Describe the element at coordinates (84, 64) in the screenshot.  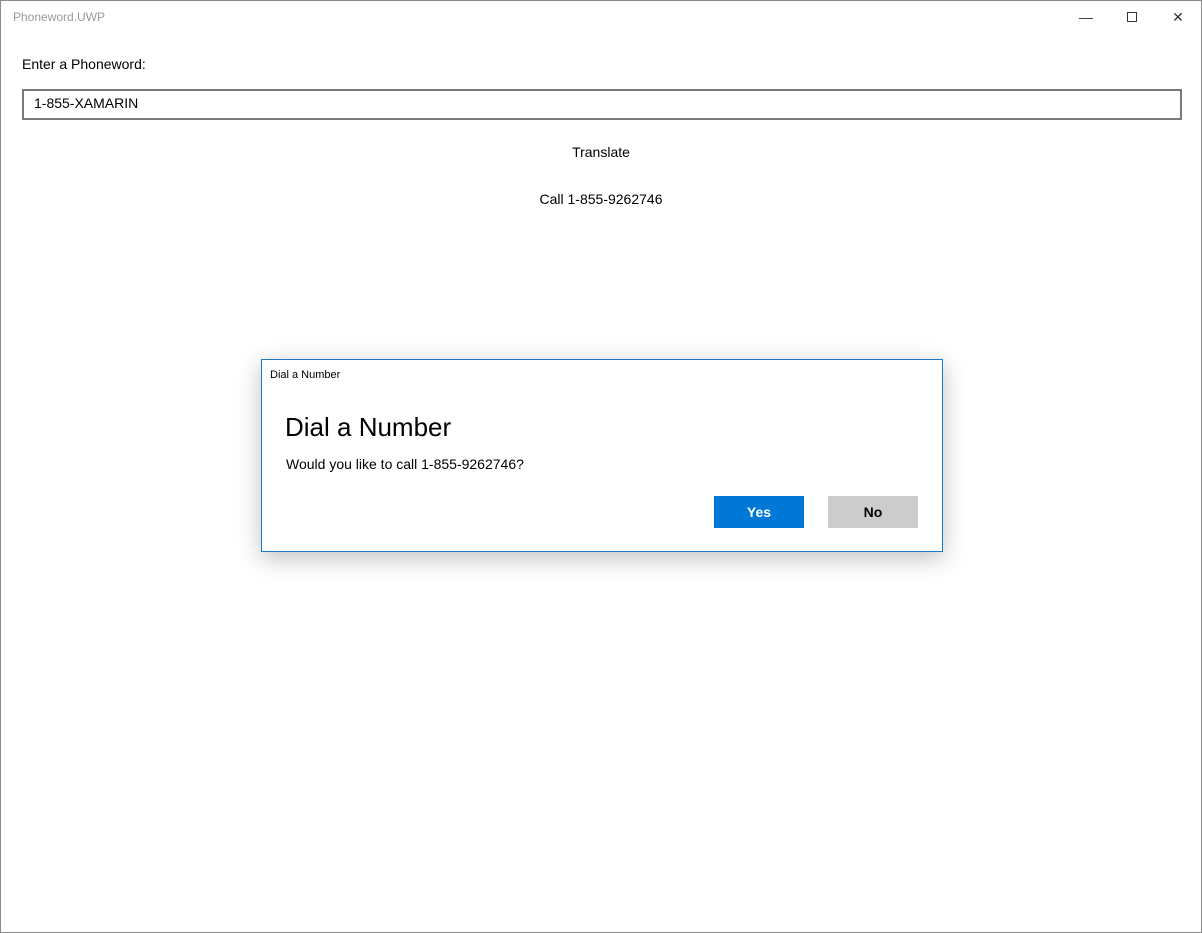
I see `phoneword-label: Enter a Phoneword:` at that location.